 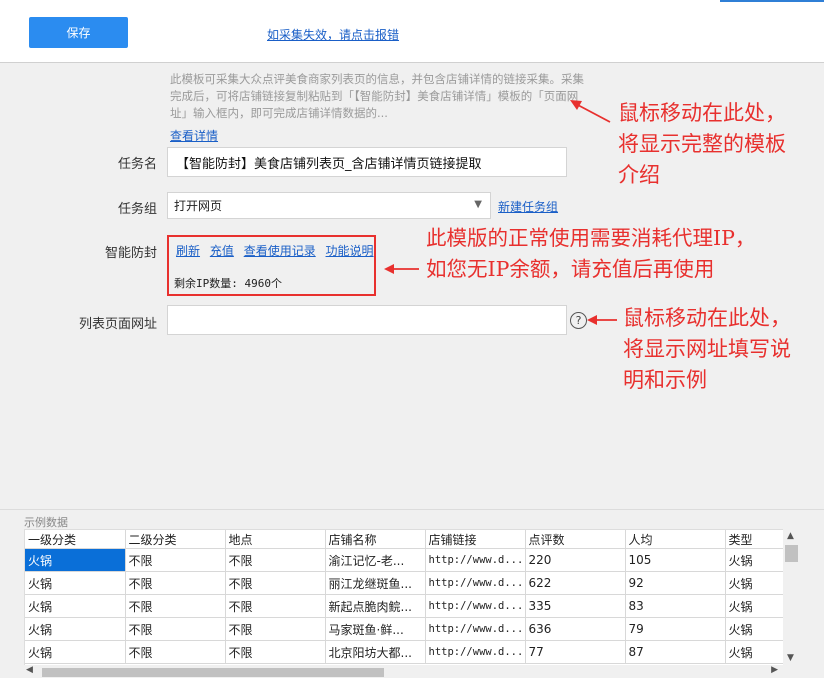 What do you see at coordinates (575, 629) in the screenshot?
I see `table-cell: 636` at bounding box center [575, 629].